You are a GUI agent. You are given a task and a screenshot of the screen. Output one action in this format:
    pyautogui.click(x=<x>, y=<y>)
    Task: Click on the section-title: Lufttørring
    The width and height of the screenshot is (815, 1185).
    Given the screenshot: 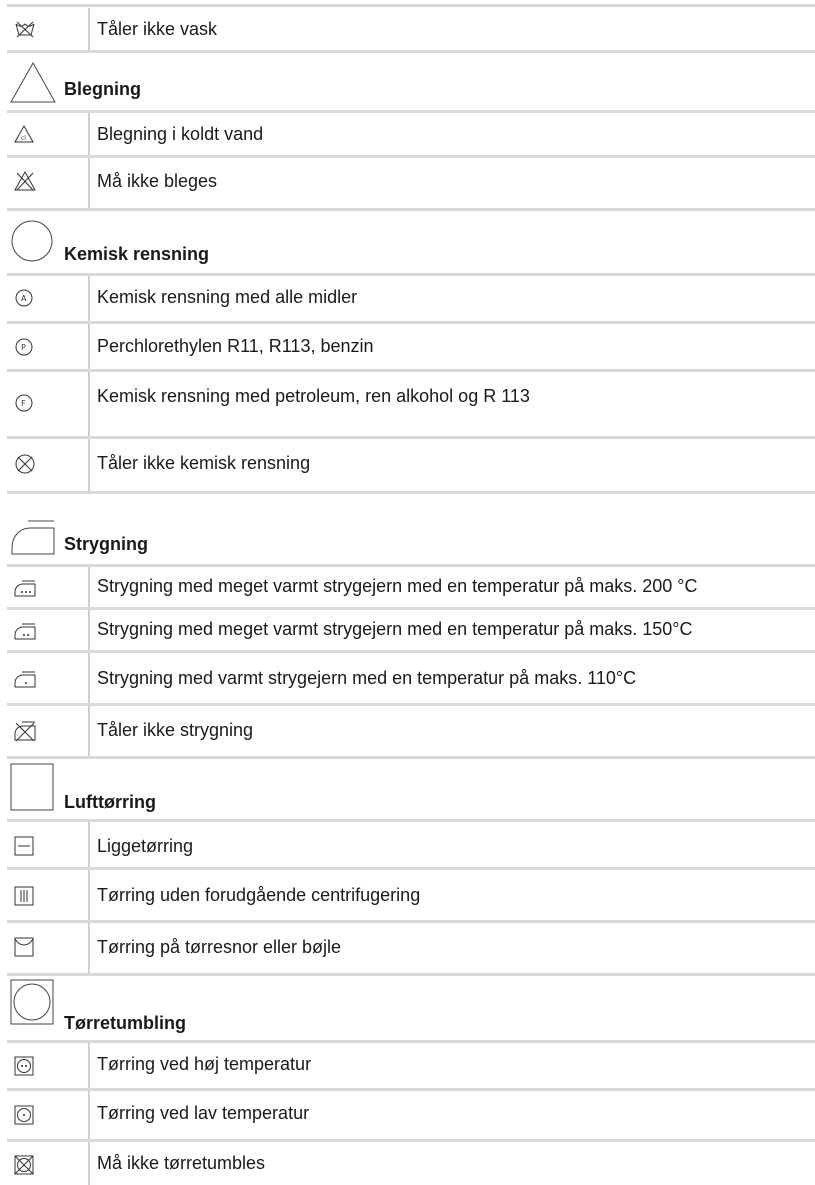 What is the action you would take?
    pyautogui.click(x=110, y=802)
    